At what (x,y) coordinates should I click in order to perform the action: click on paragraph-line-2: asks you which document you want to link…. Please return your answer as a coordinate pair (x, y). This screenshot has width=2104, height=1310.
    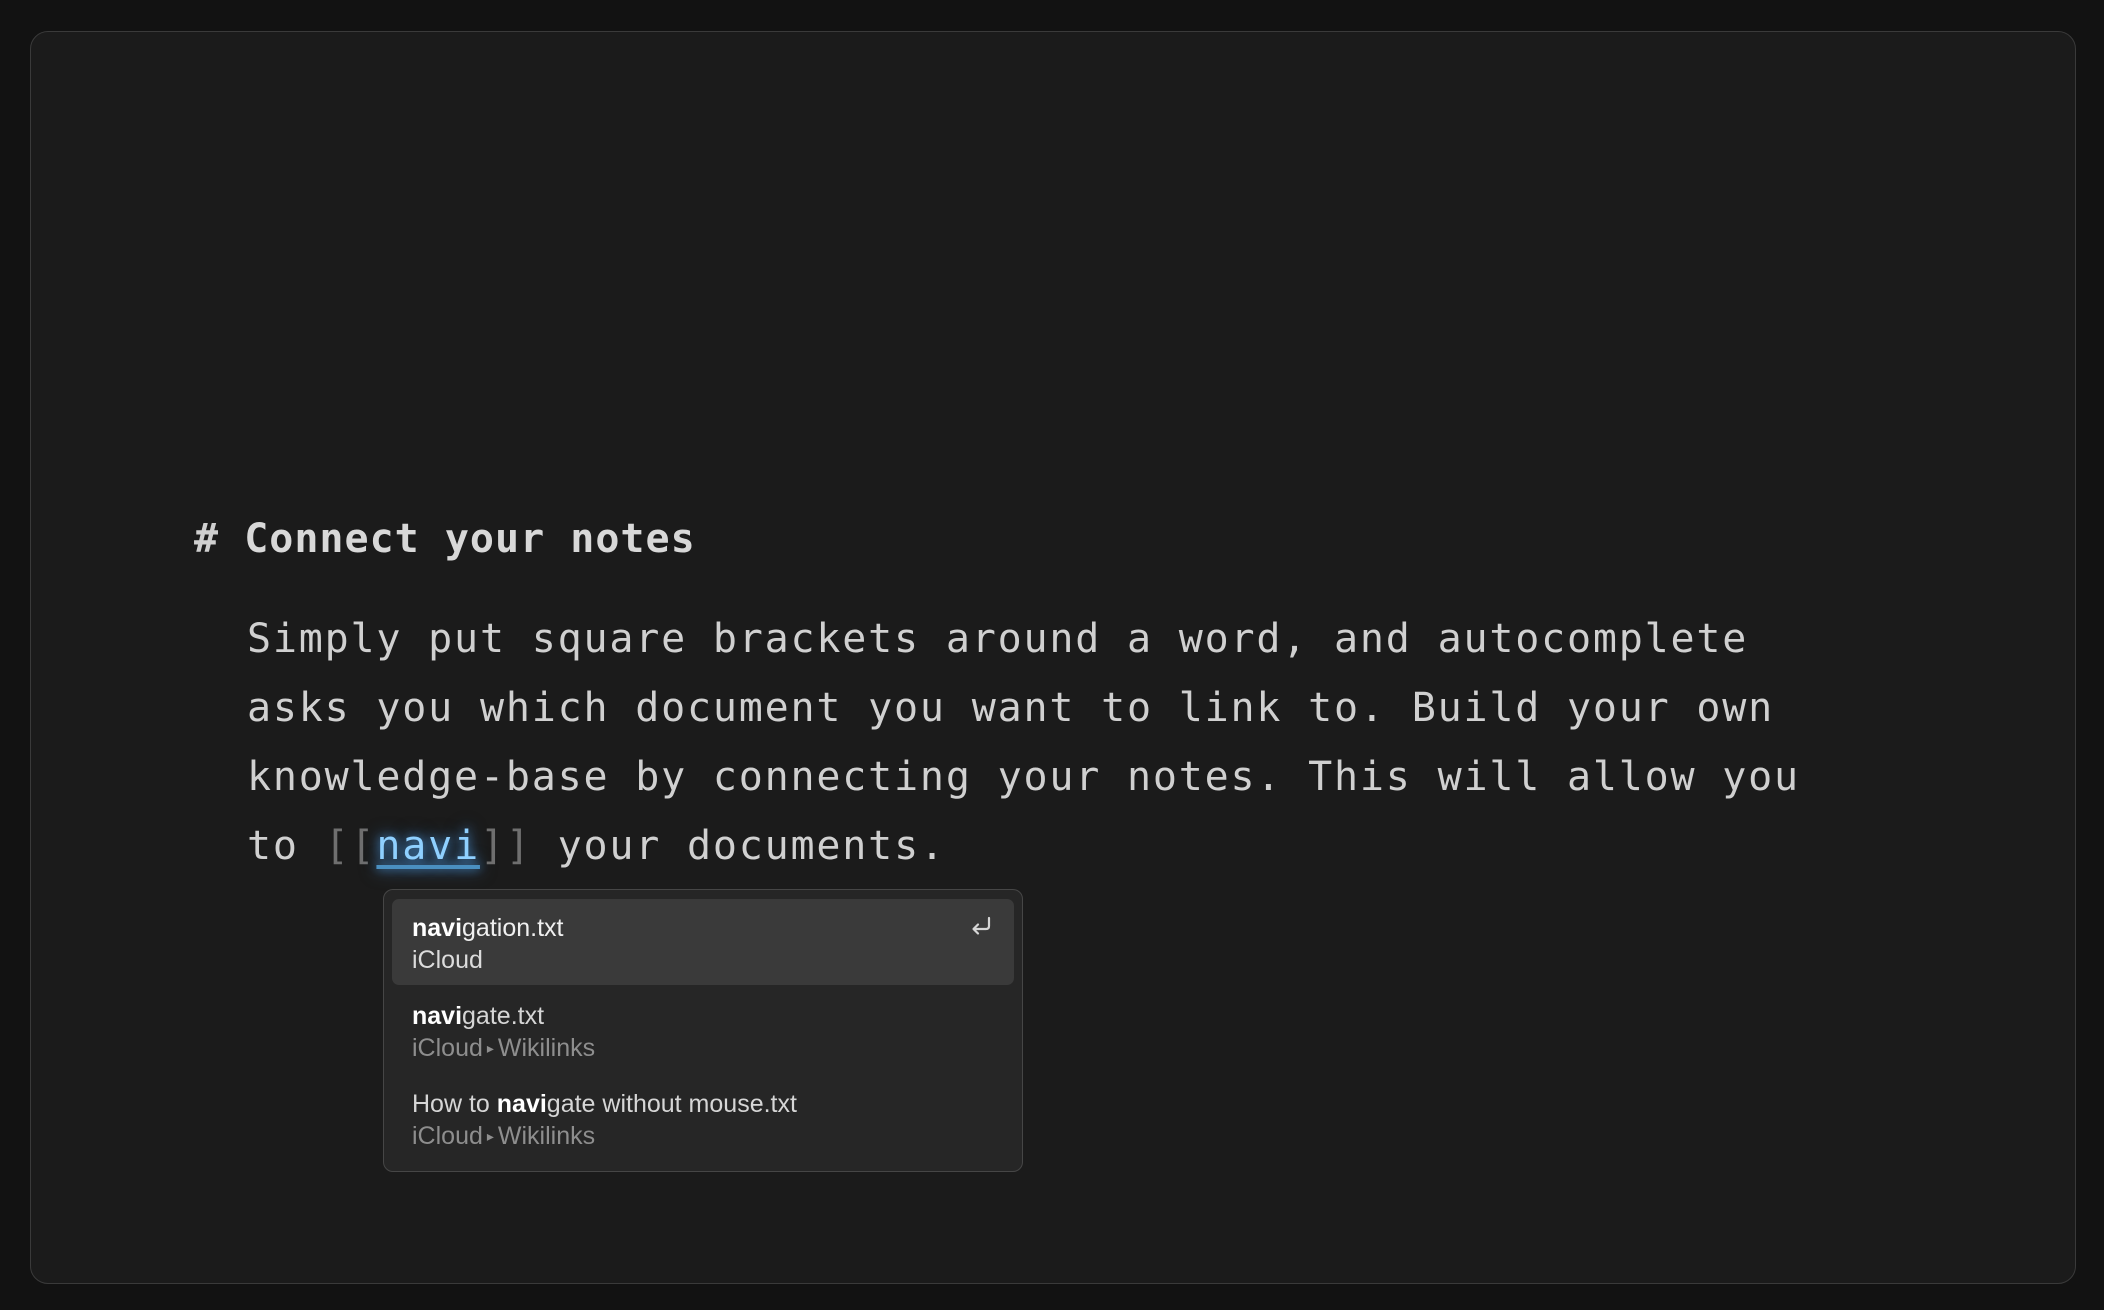
    Looking at the image, I should click on (1010, 708).